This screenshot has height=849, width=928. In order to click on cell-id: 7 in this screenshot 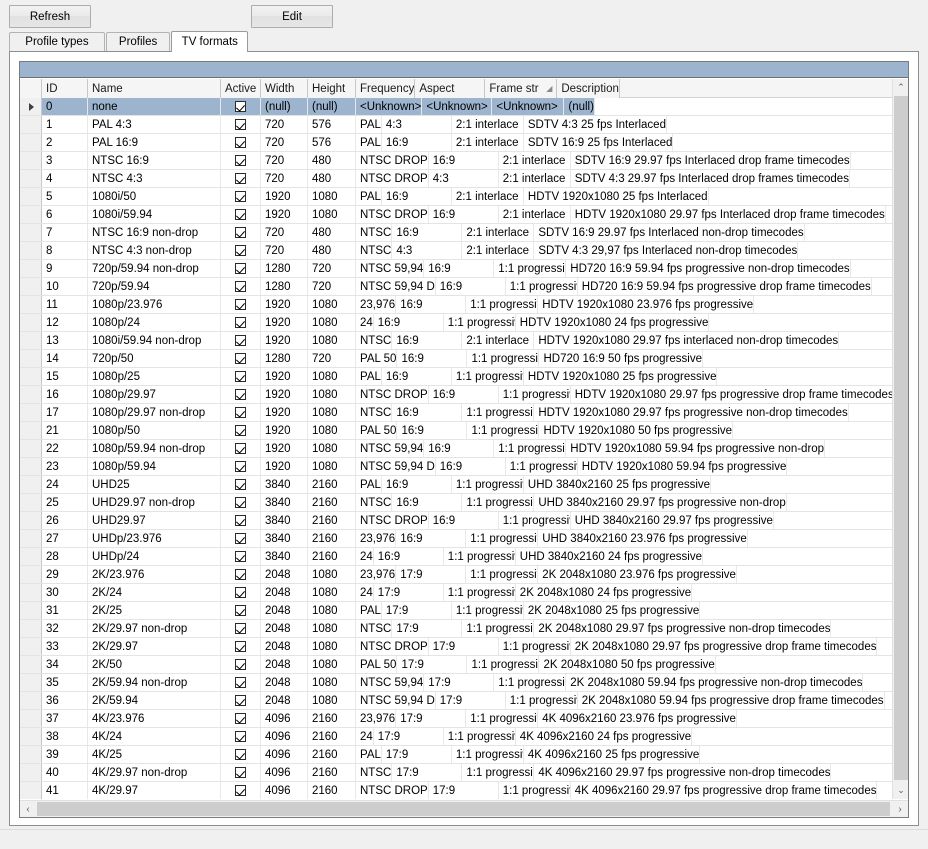, I will do `click(65, 232)`.